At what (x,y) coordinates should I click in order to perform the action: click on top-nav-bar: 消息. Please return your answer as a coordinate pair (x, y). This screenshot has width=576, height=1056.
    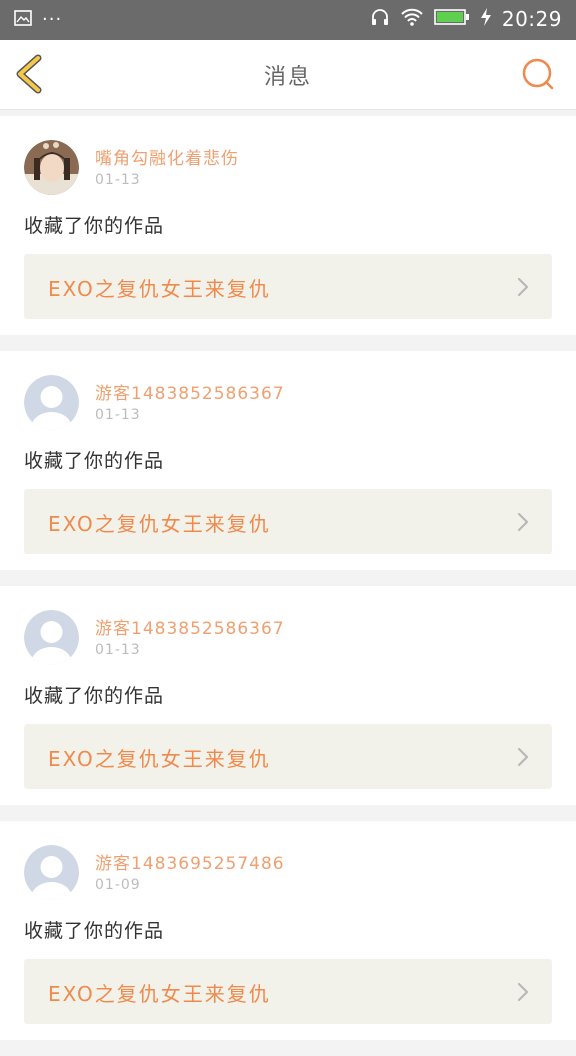
    Looking at the image, I should click on (288, 75).